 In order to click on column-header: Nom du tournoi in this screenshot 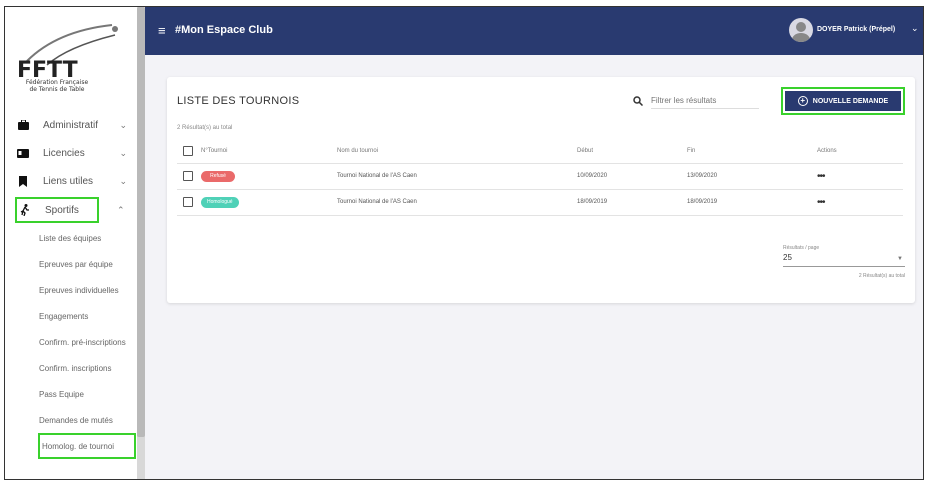, I will do `click(457, 151)`.